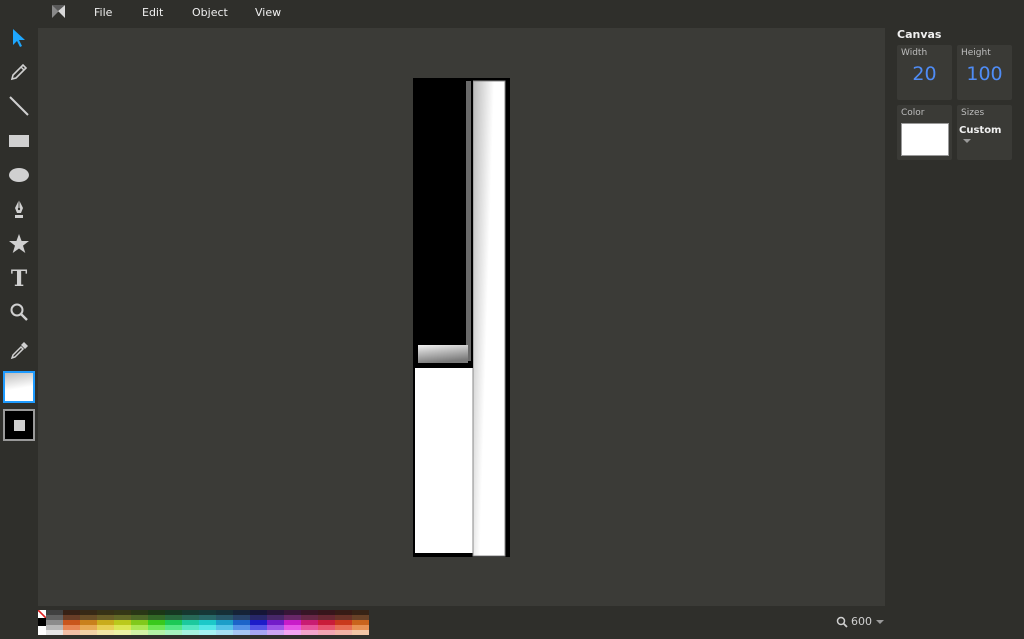  I want to click on tool-select, so click(19, 38).